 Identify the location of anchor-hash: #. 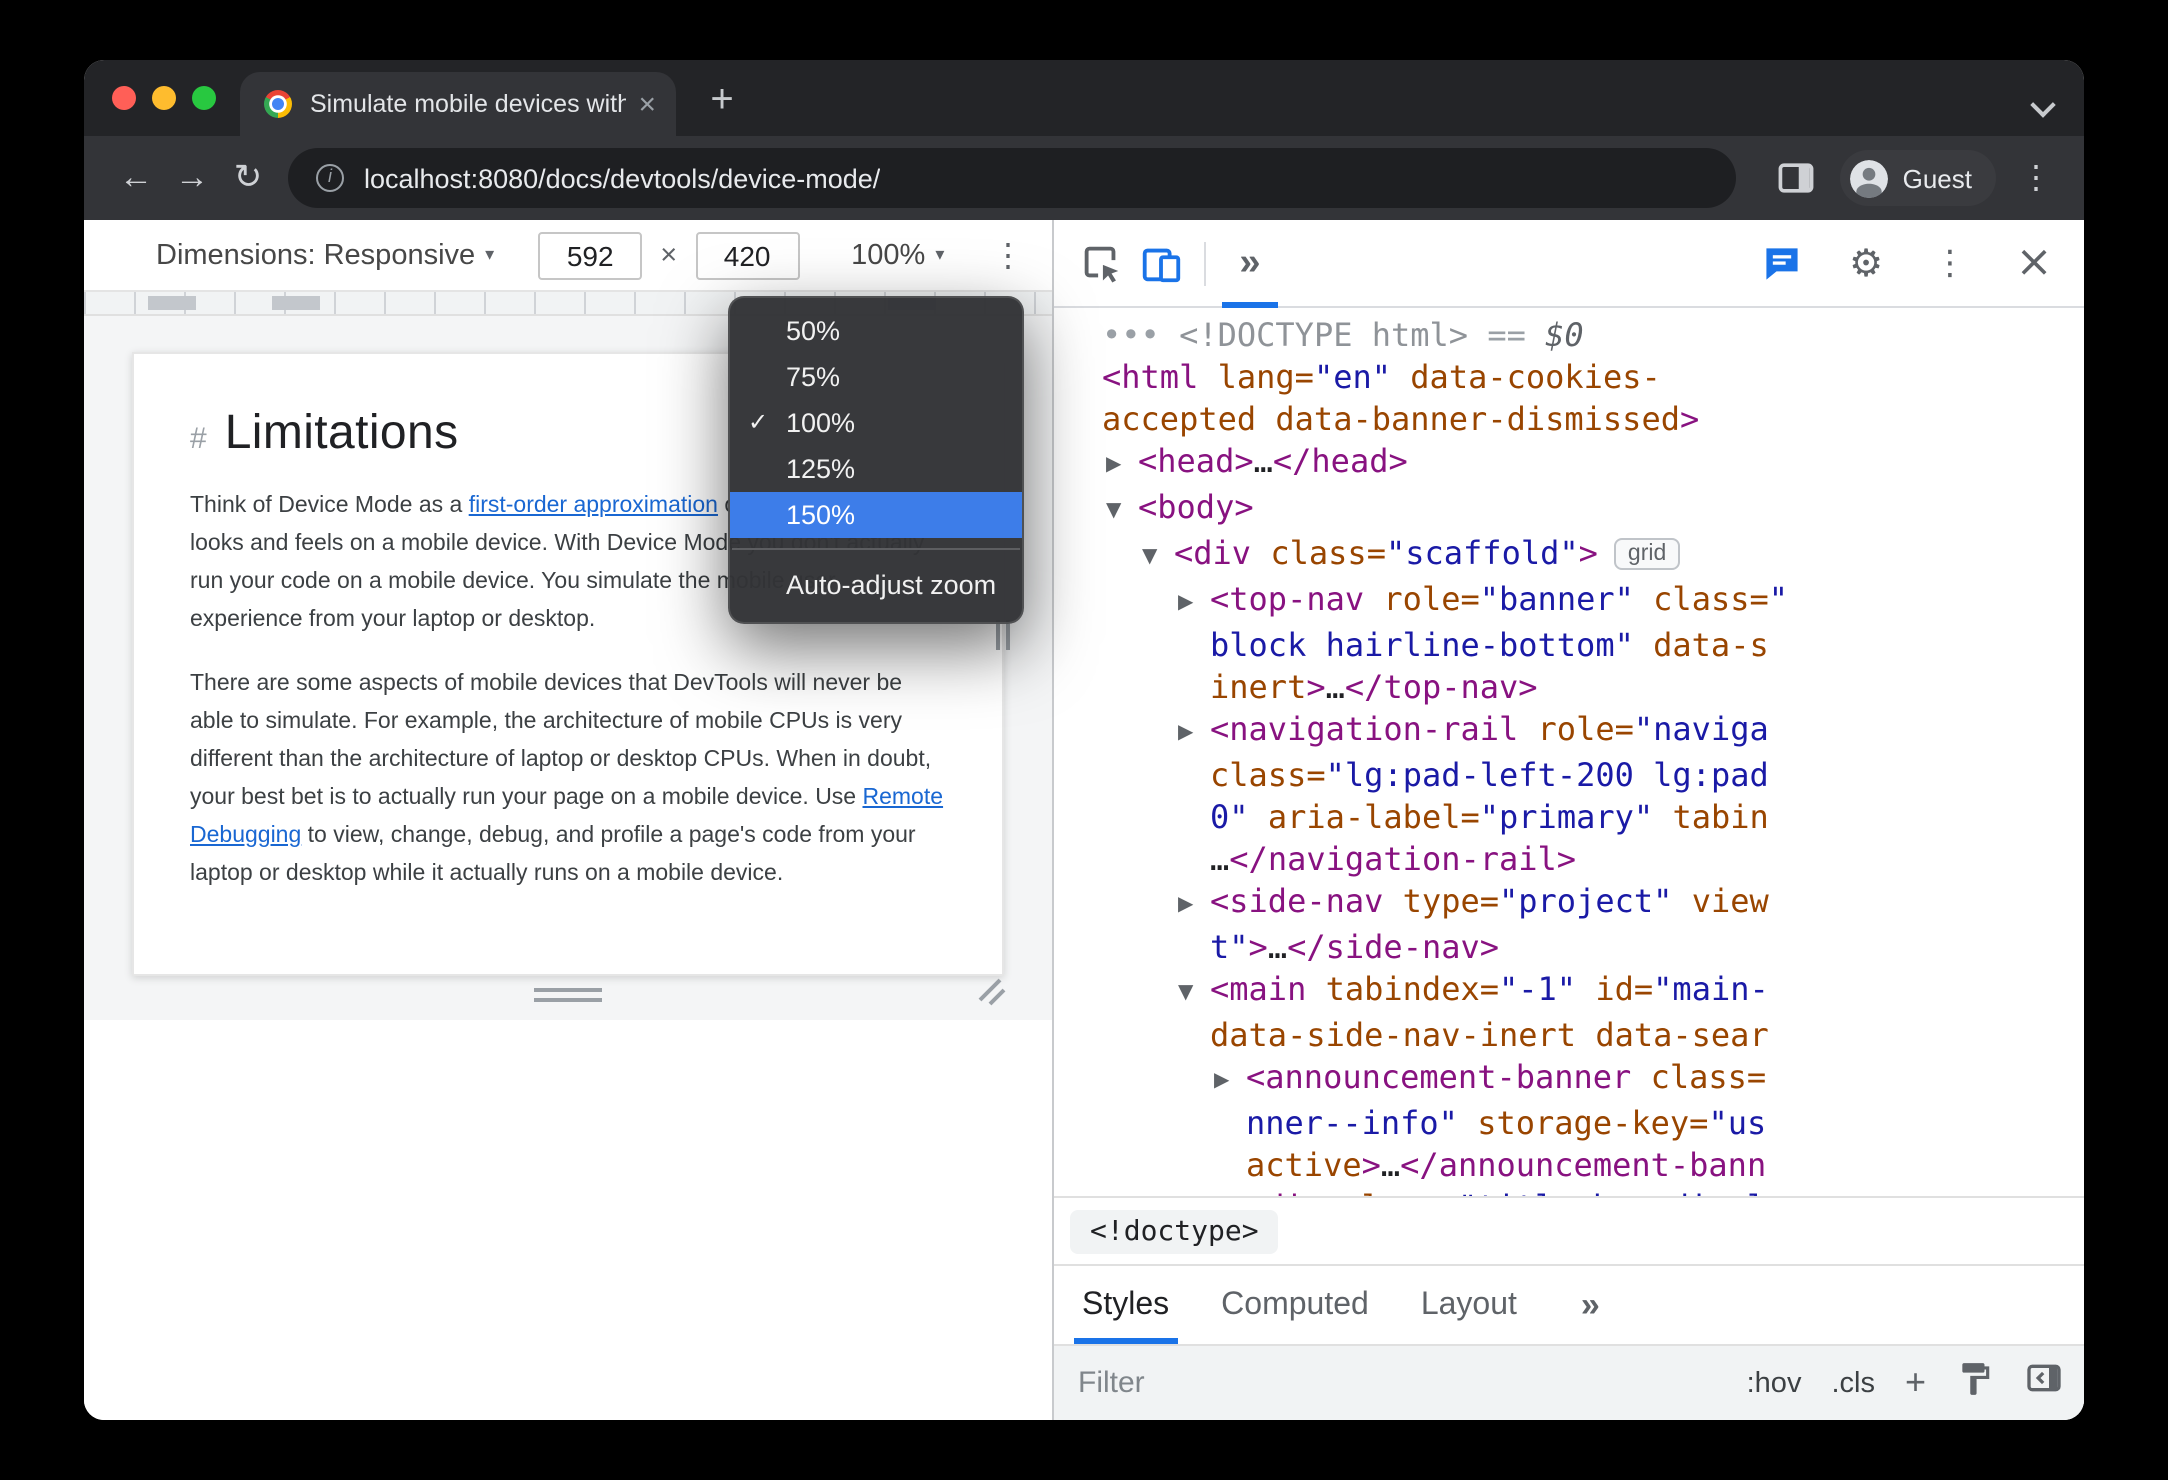
(198, 439).